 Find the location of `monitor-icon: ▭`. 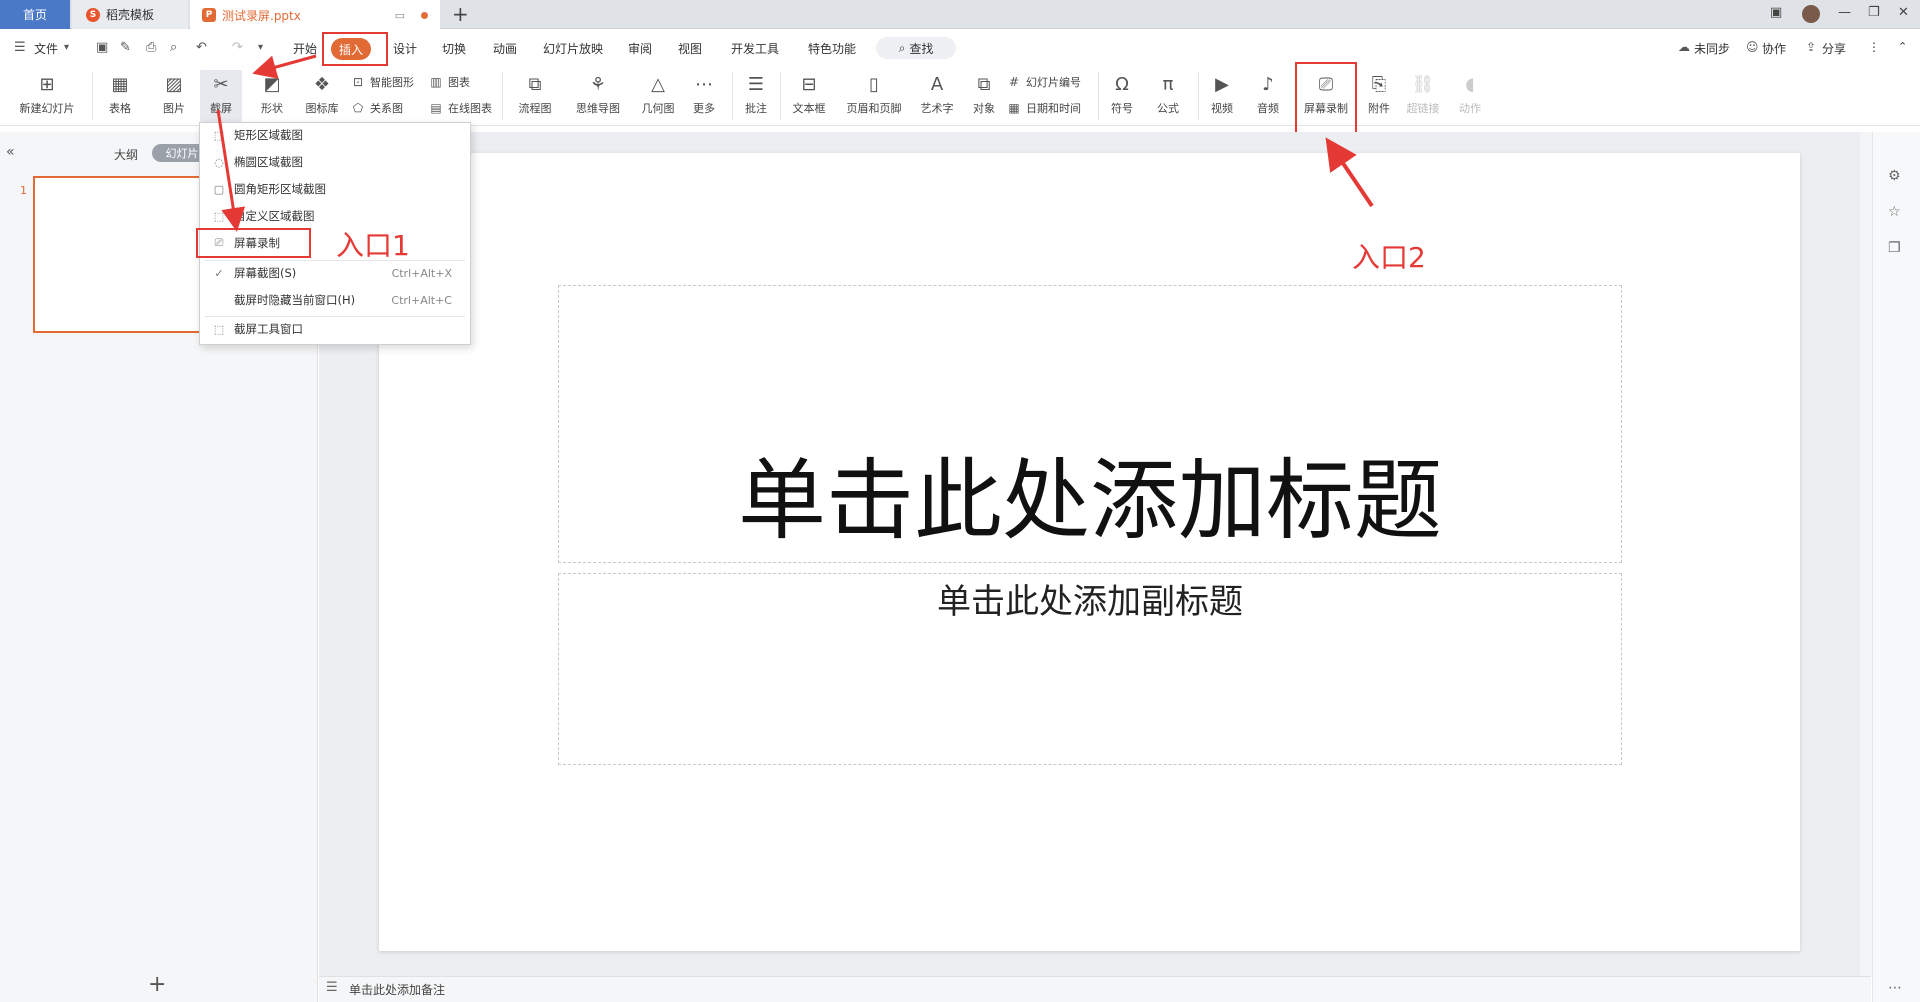

monitor-icon: ▭ is located at coordinates (400, 15).